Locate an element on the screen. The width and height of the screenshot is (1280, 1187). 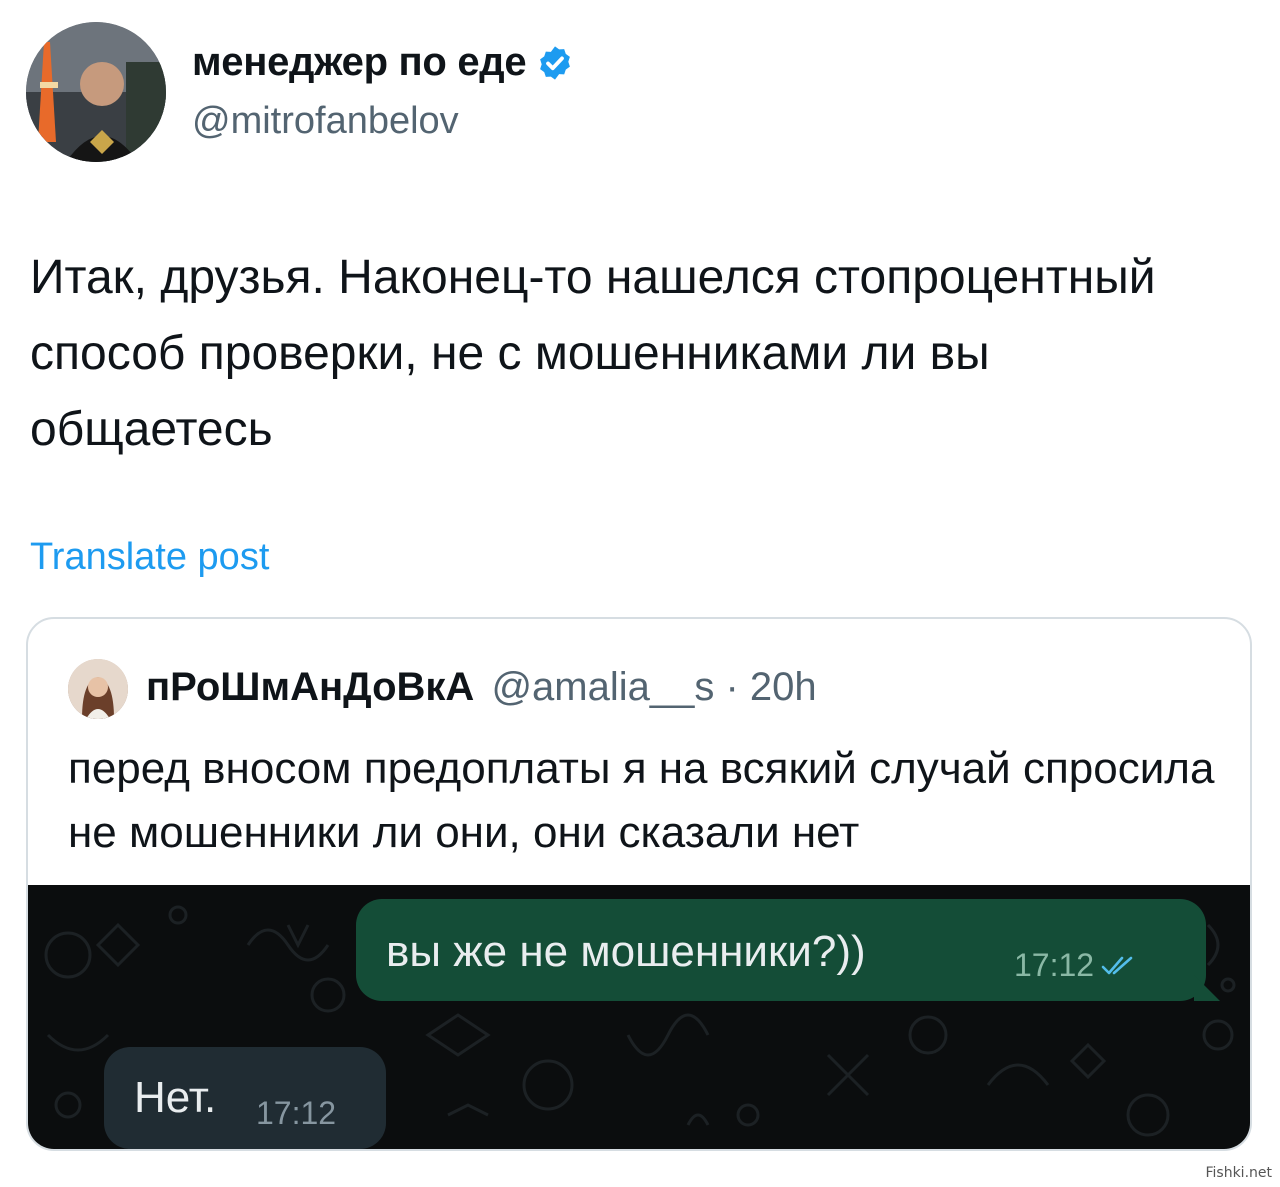
quoted-author-meta: @amalia__s · 20h is located at coordinates (654, 687).